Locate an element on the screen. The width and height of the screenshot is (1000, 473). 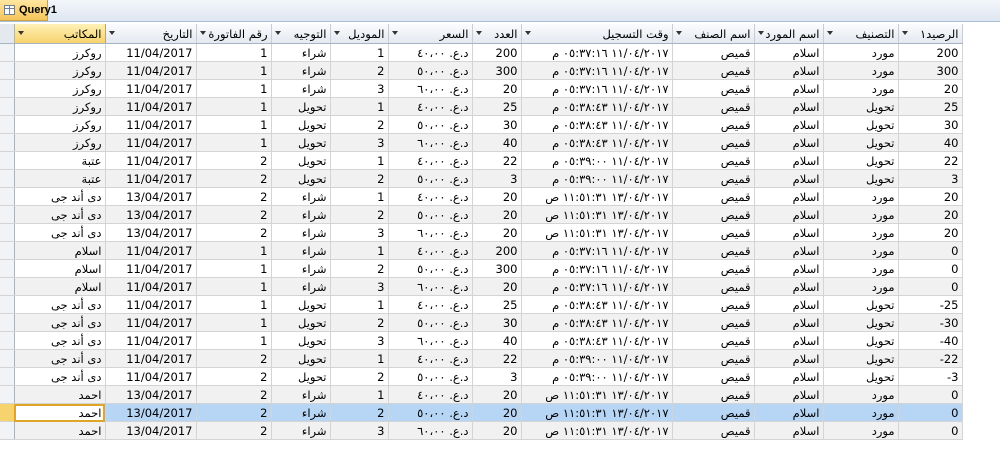
select-all-corner is located at coordinates (7, 34).